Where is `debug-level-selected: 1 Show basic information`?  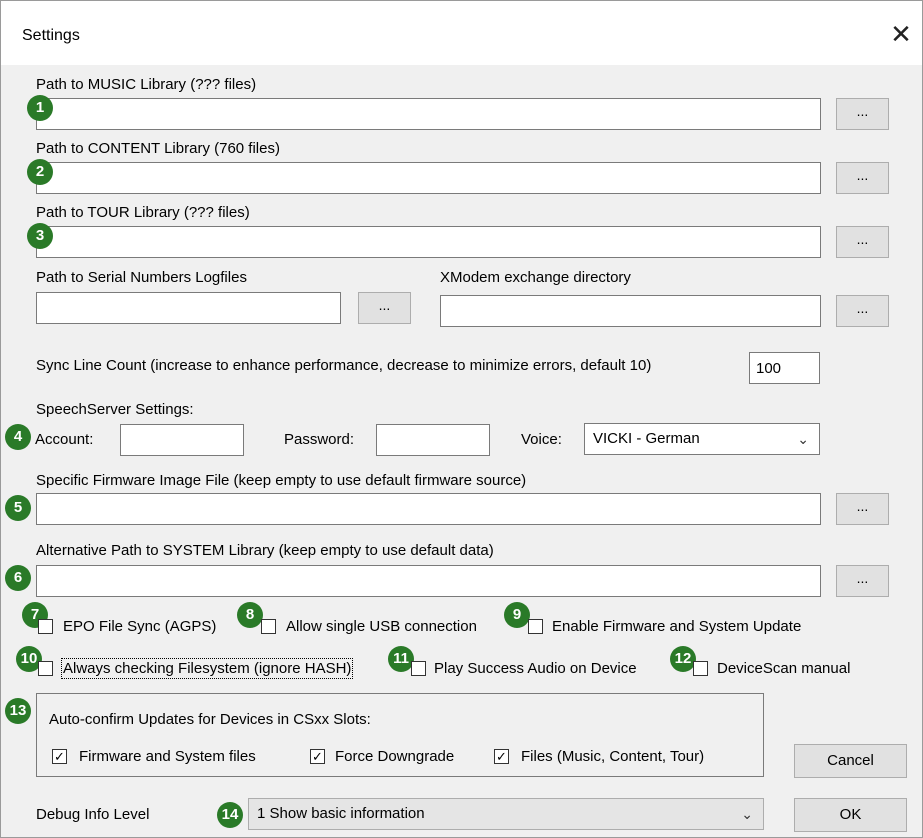
debug-level-selected: 1 Show basic information is located at coordinates (341, 813).